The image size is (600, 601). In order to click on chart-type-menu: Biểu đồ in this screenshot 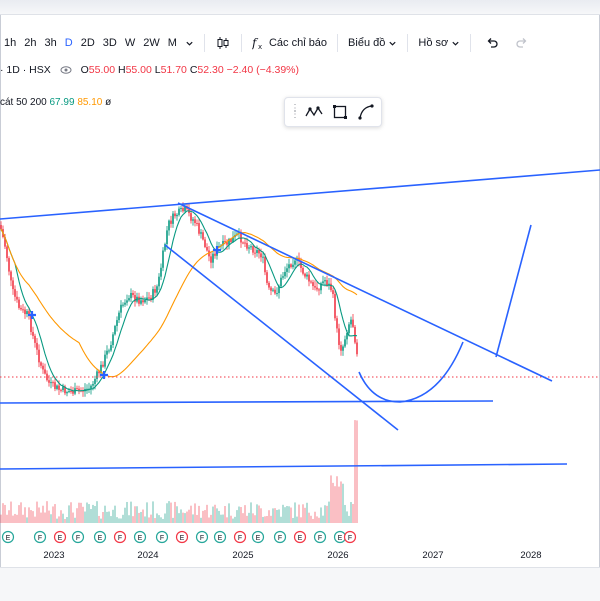, I will do `click(372, 43)`.